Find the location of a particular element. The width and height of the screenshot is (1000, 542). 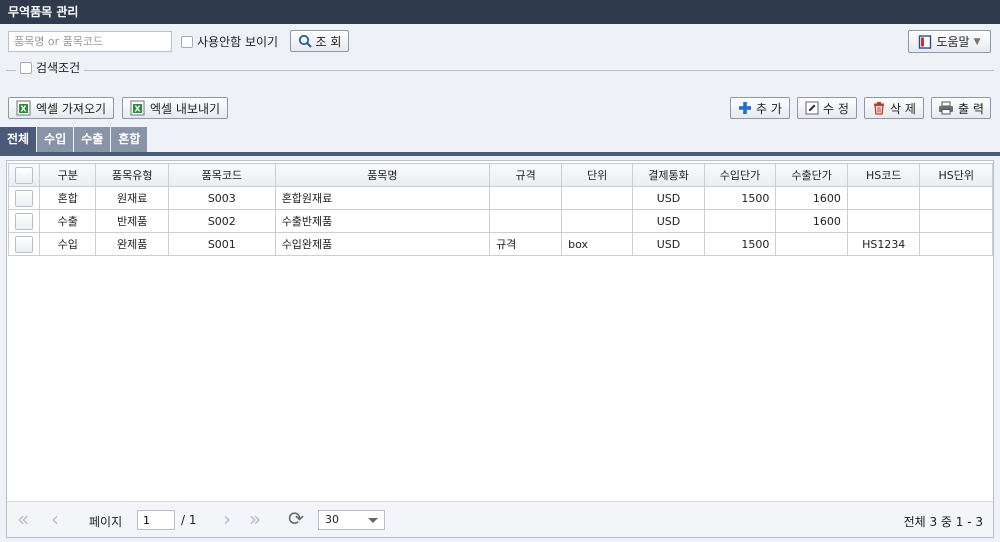

excel-export-icon: X is located at coordinates (137, 108).